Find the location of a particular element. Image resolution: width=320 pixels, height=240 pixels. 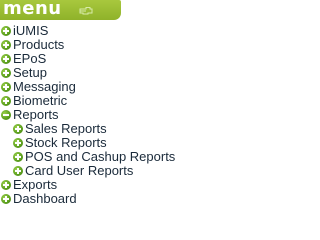

menu-header: menu is located at coordinates (60, 10).